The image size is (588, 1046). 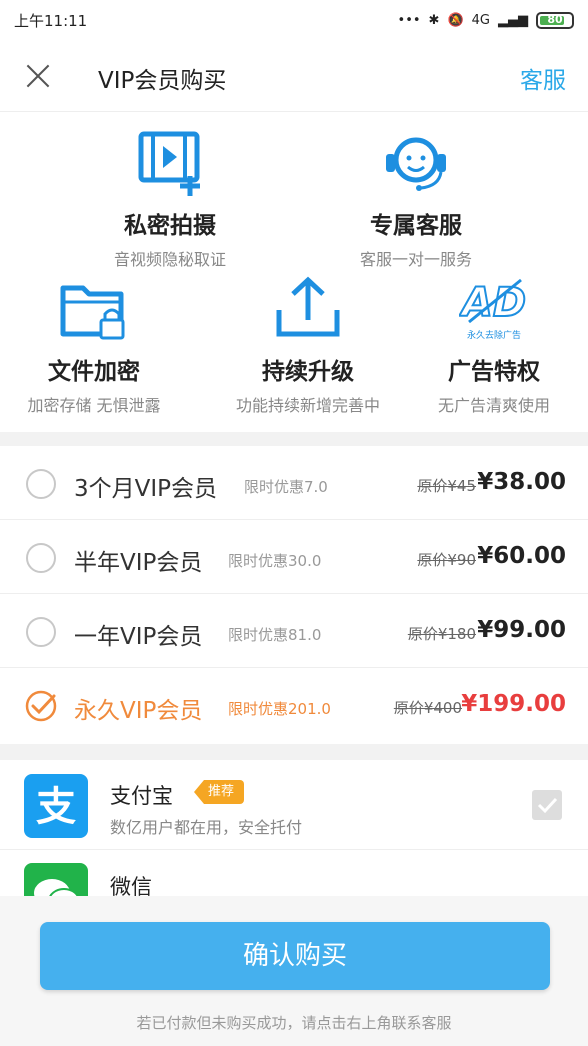 I want to click on ad-icon-caption: 永久去除广告, so click(x=494, y=335).